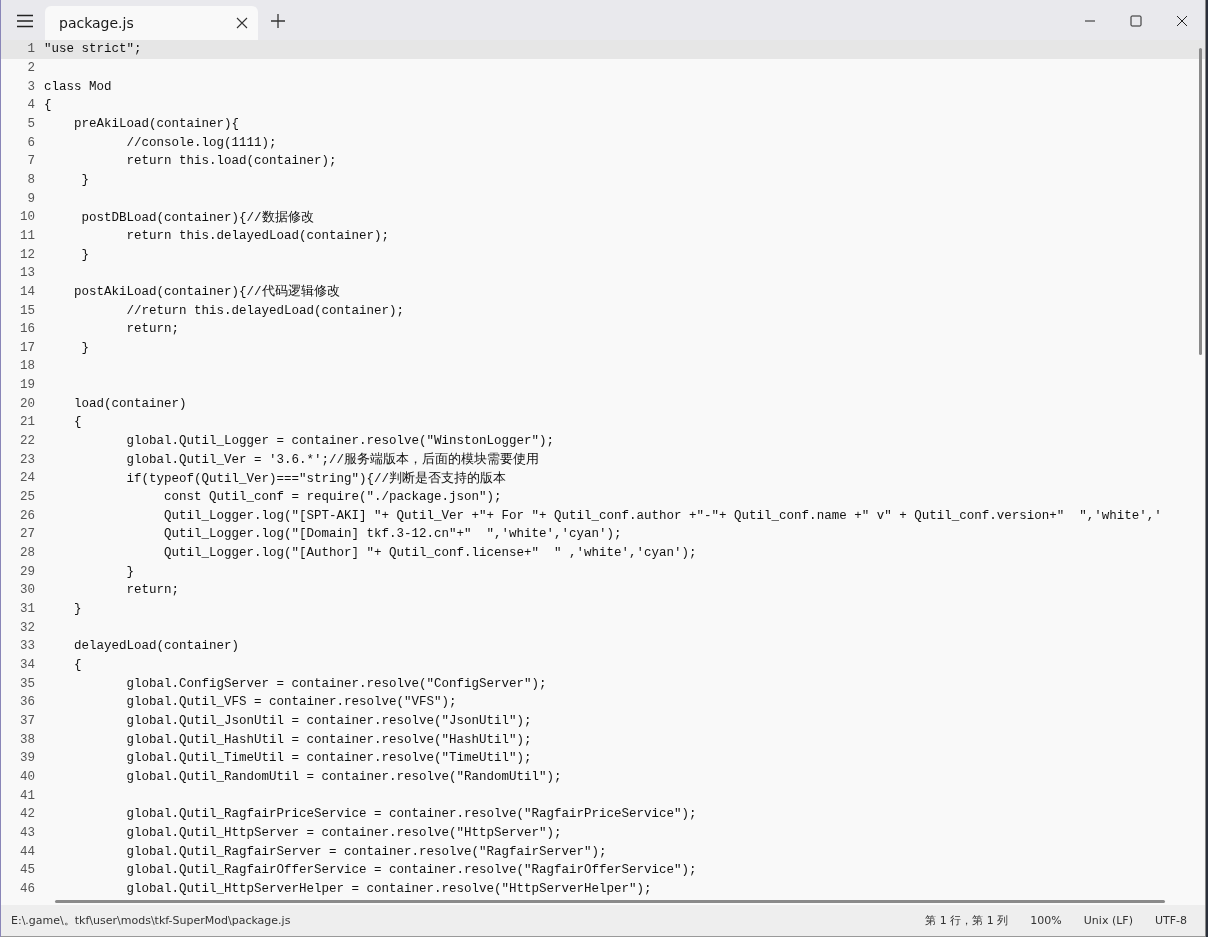 The image size is (1208, 937). What do you see at coordinates (27, 366) in the screenshot?
I see `line-number: 18` at bounding box center [27, 366].